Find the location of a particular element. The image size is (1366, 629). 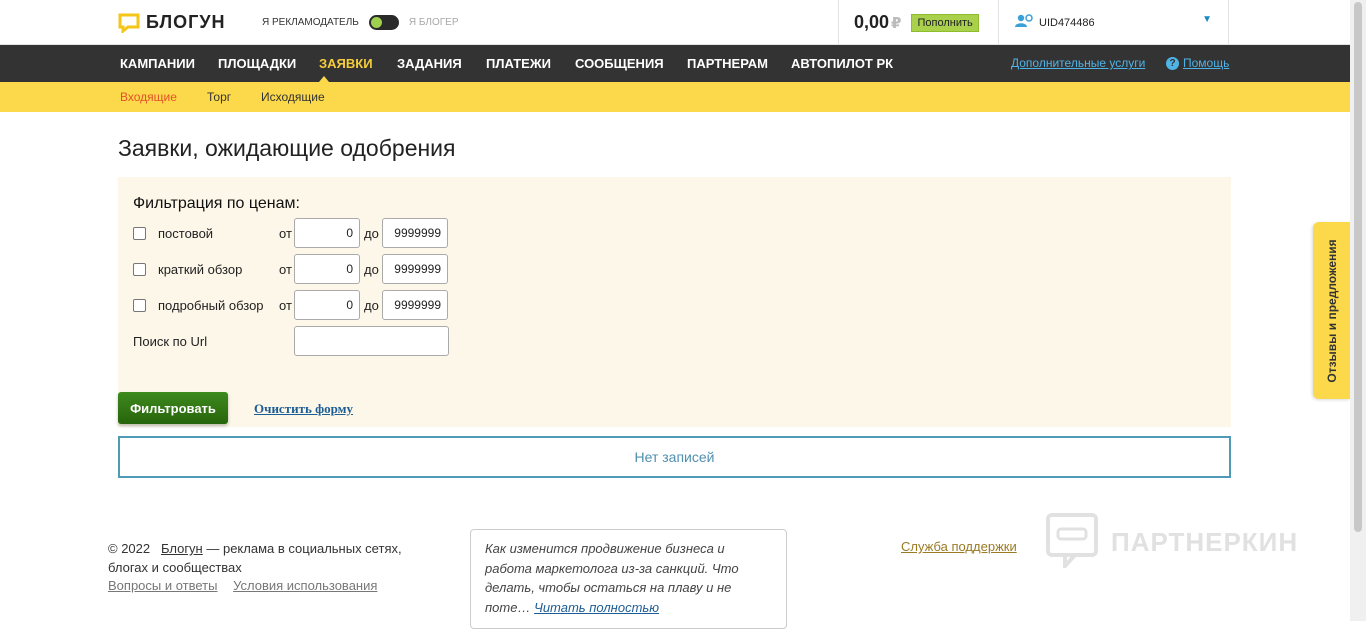

url-search-label: Поиск по Url is located at coordinates (170, 341).